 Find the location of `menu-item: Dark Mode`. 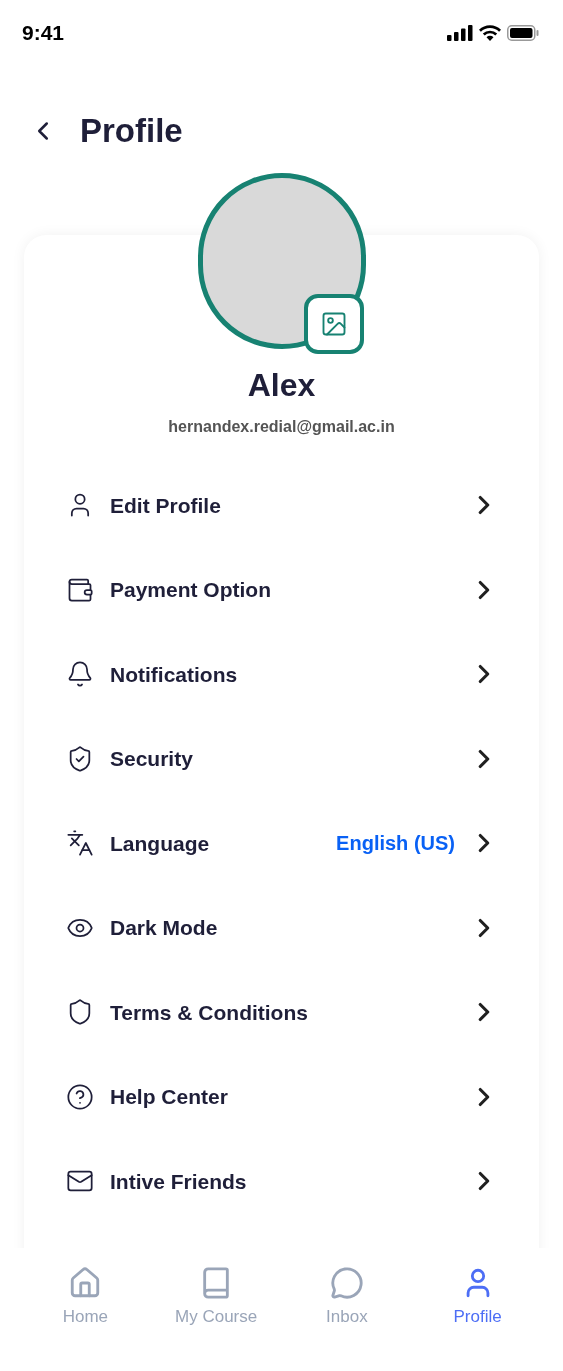

menu-item: Dark Mode is located at coordinates (281, 927).